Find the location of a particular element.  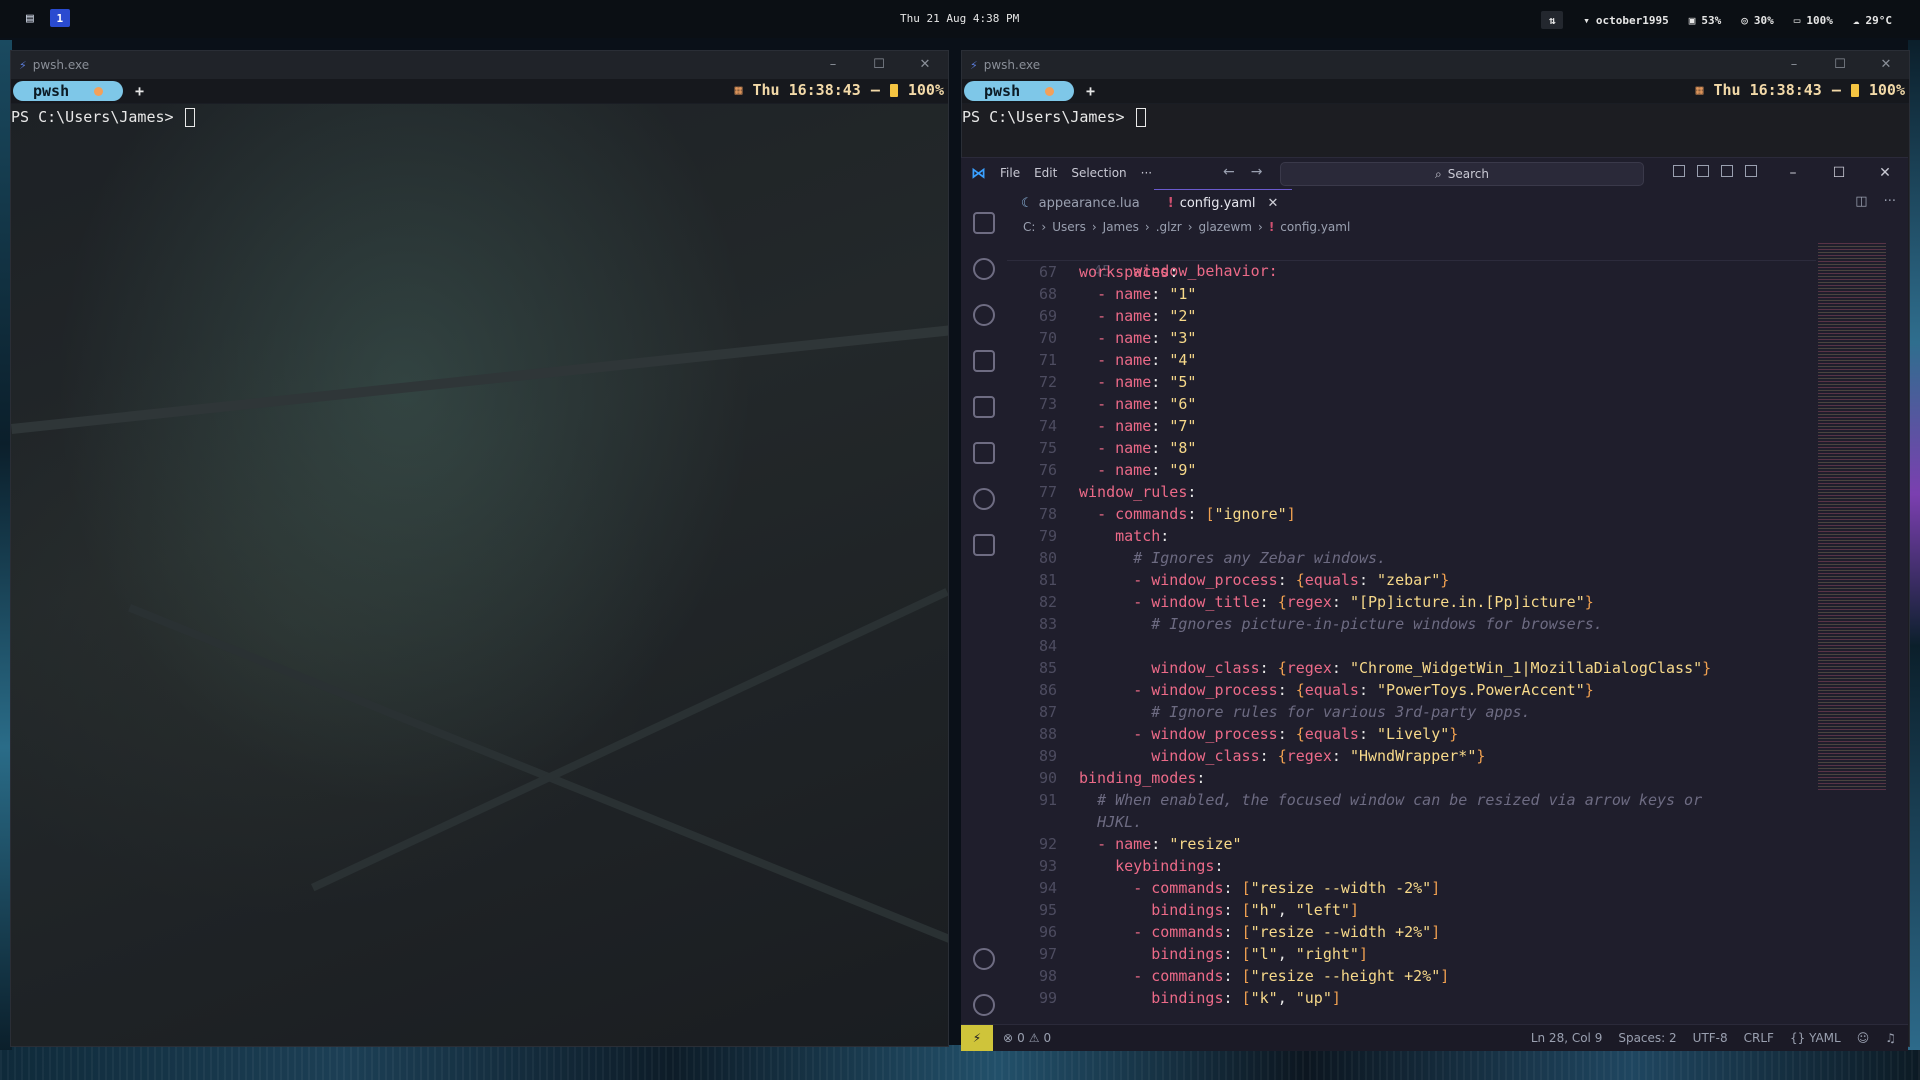

code-line: 77 window_rules: is located at coordinates (1411, 492).